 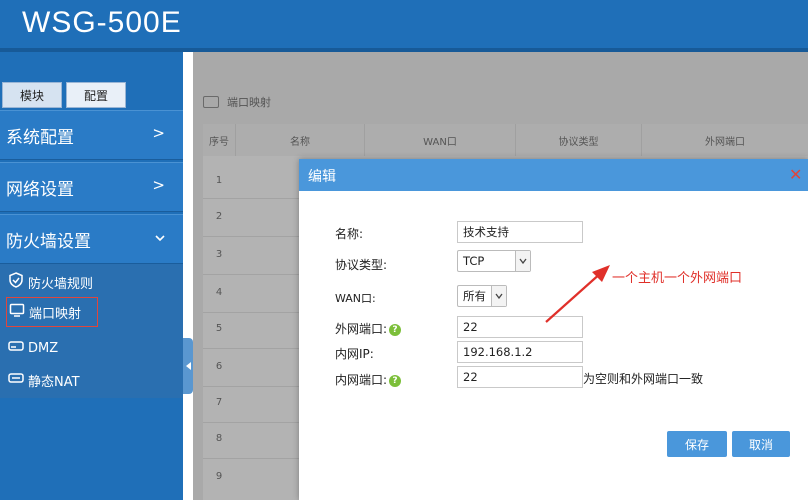 What do you see at coordinates (219, 140) in the screenshot?
I see `column-header: 序号` at bounding box center [219, 140].